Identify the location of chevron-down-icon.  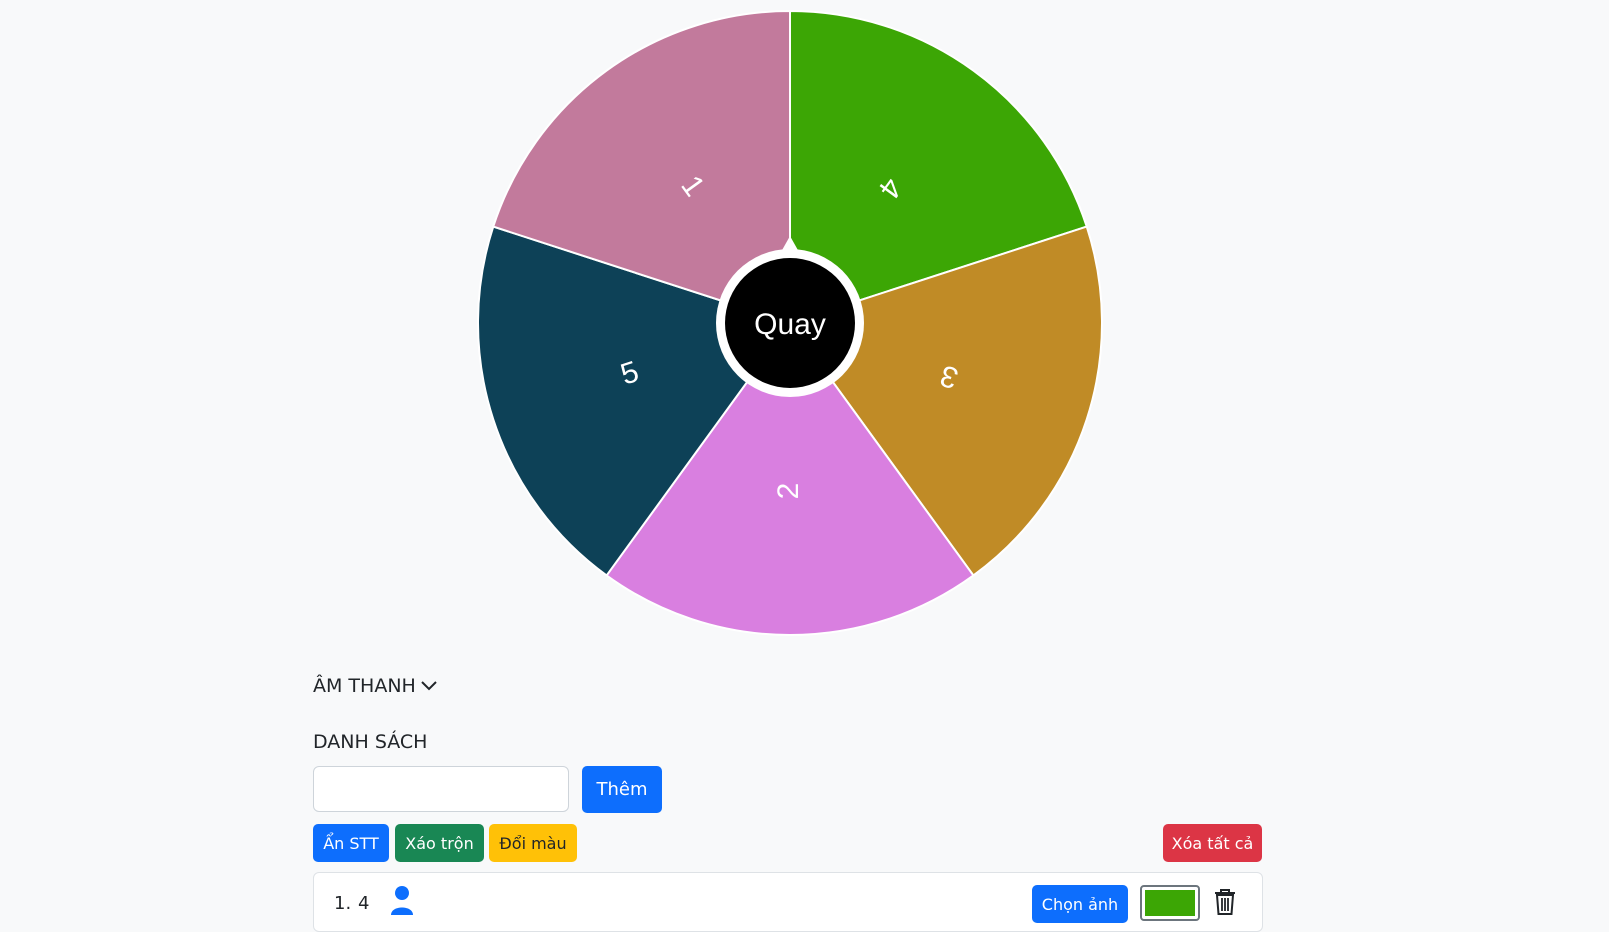
(429, 686).